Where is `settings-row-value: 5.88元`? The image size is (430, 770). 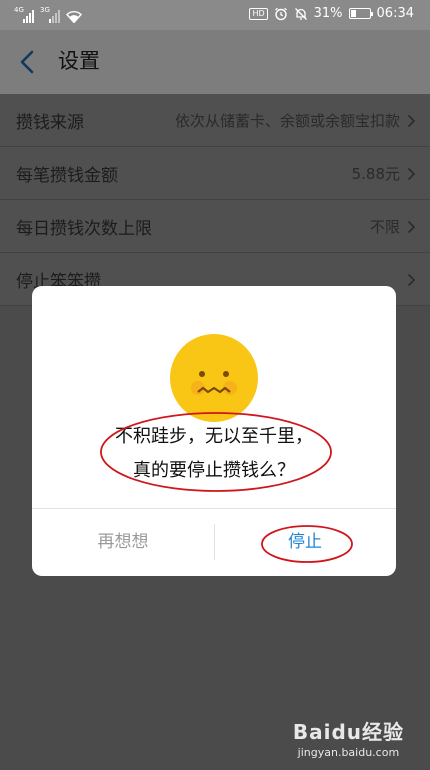 settings-row-value: 5.88元 is located at coordinates (375, 174).